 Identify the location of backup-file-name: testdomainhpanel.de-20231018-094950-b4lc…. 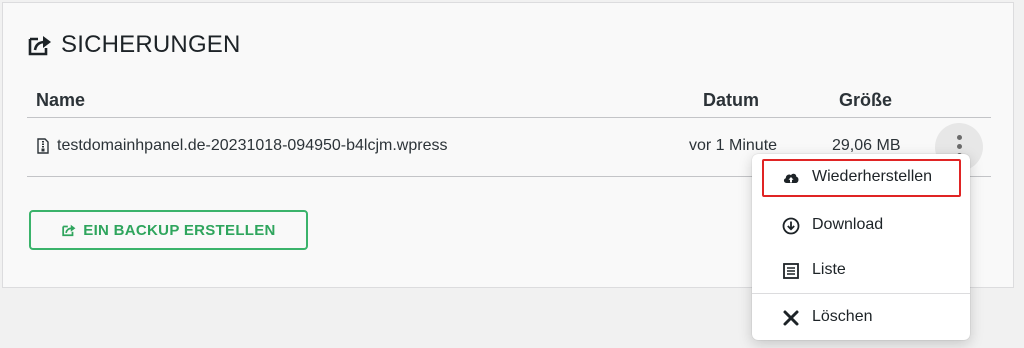
(252, 145).